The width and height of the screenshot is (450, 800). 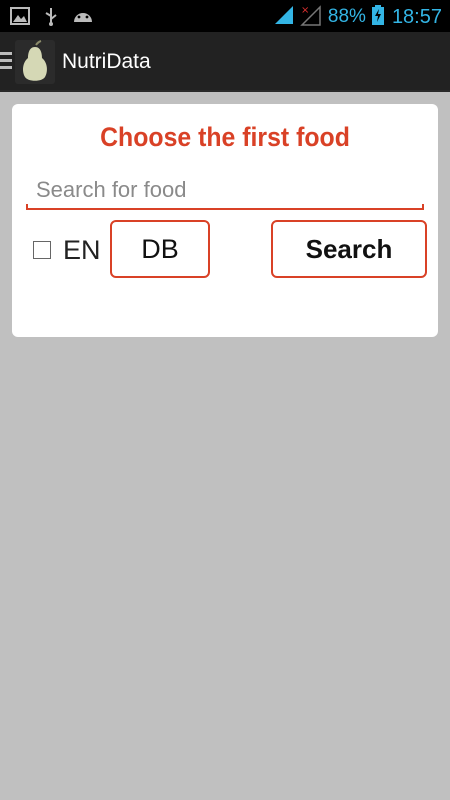 What do you see at coordinates (83, 18) in the screenshot?
I see `android-icon` at bounding box center [83, 18].